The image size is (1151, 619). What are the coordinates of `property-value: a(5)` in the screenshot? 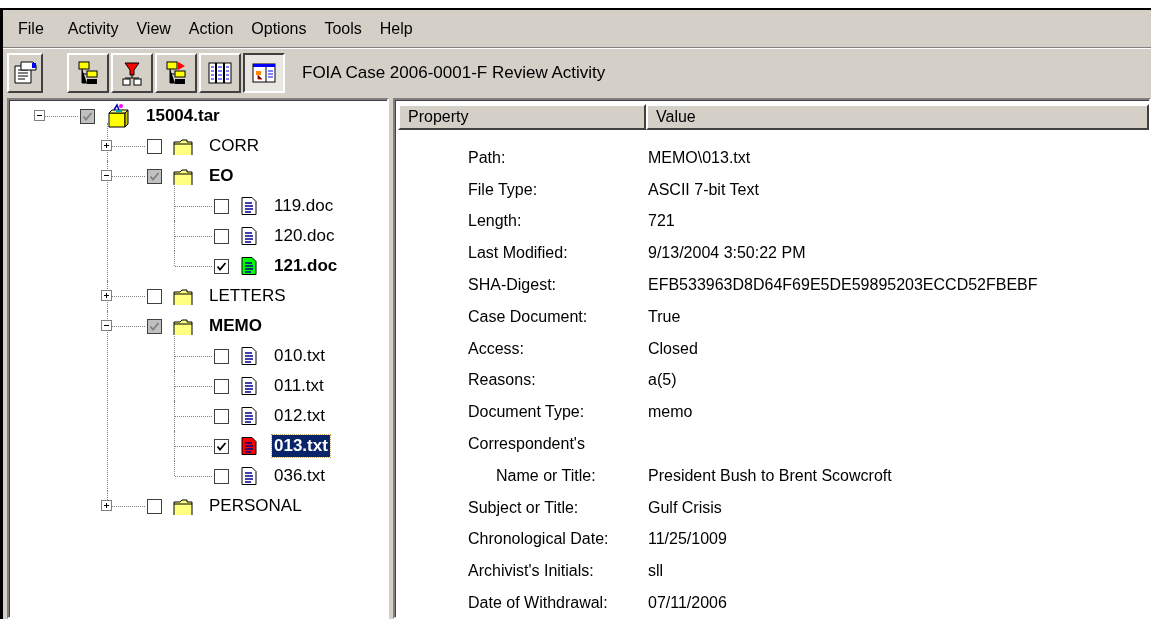 It's located at (662, 380).